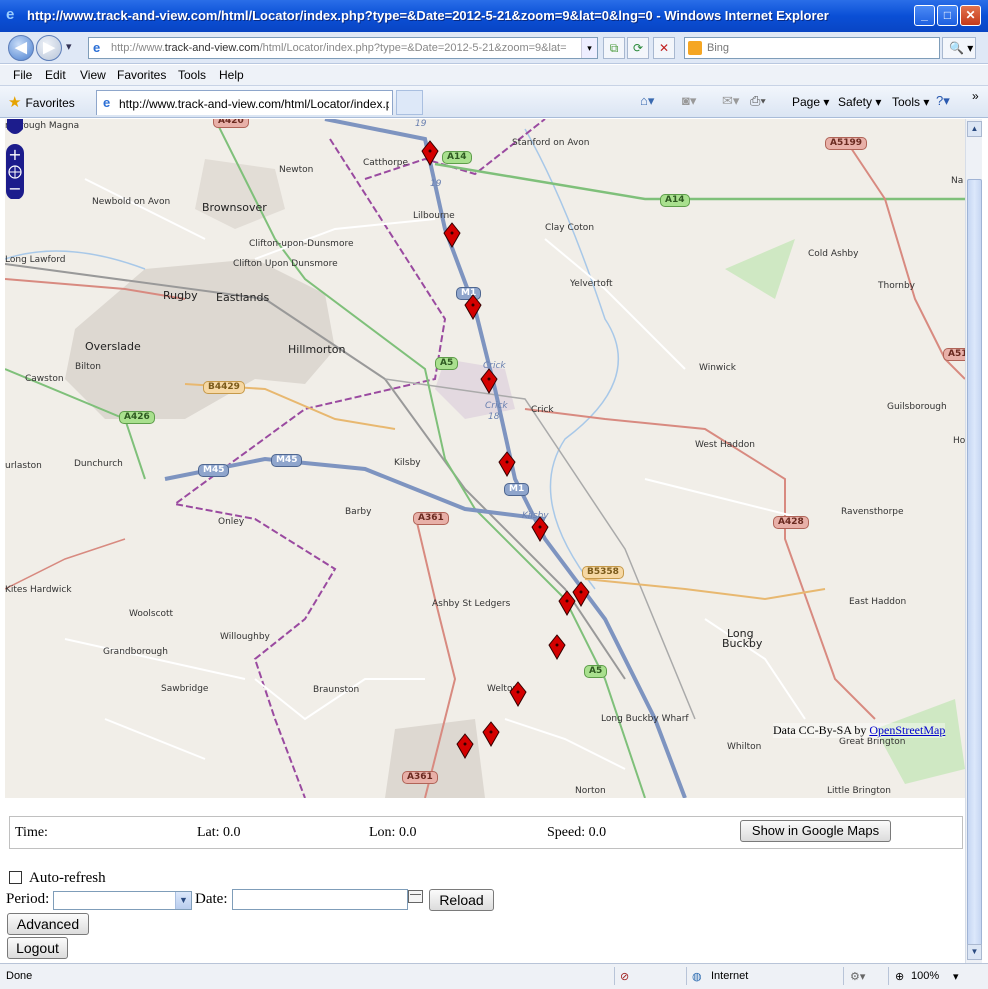 The width and height of the screenshot is (988, 989). What do you see at coordinates (810, 102) in the screenshot?
I see `page-menu: Page ▾` at bounding box center [810, 102].